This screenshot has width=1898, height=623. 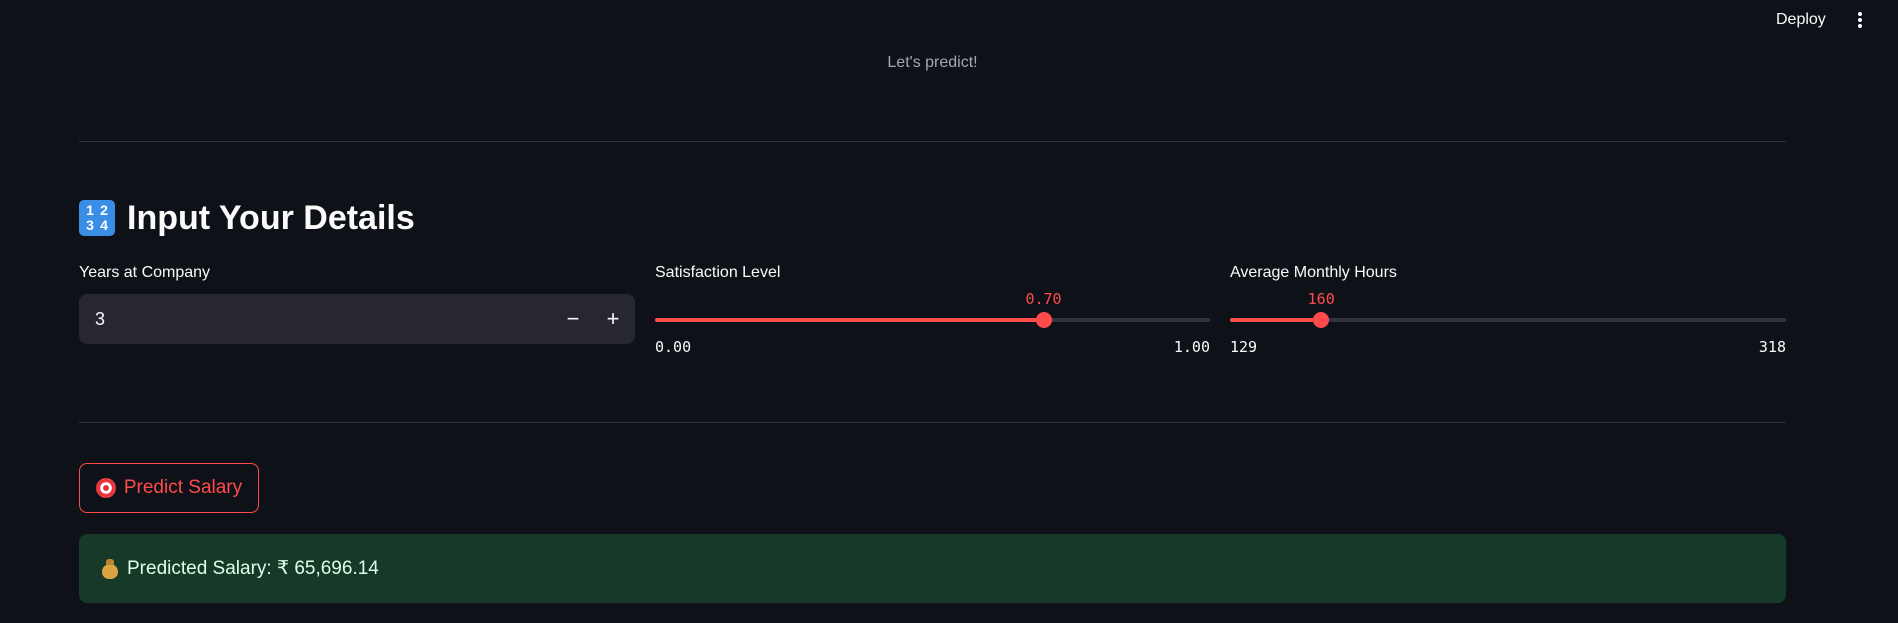 What do you see at coordinates (90, 225) in the screenshot?
I see `icon-digit: 3` at bounding box center [90, 225].